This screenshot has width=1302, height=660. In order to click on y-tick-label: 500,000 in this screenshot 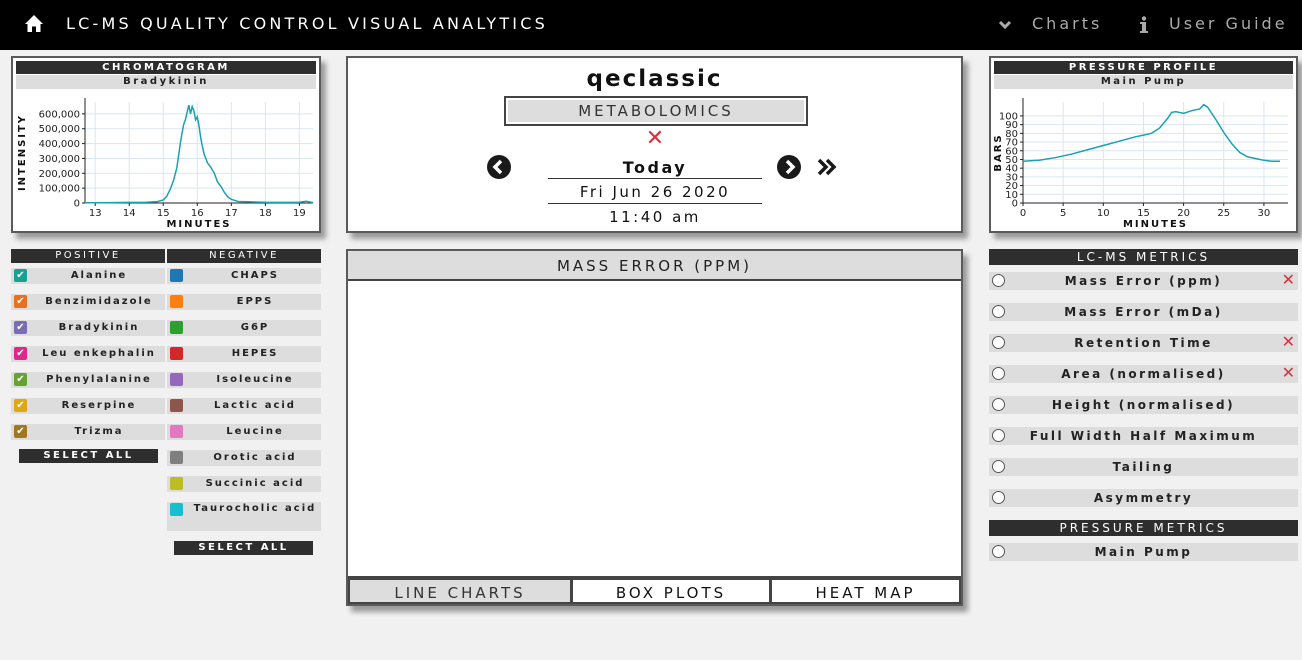, I will do `click(59, 129)`.